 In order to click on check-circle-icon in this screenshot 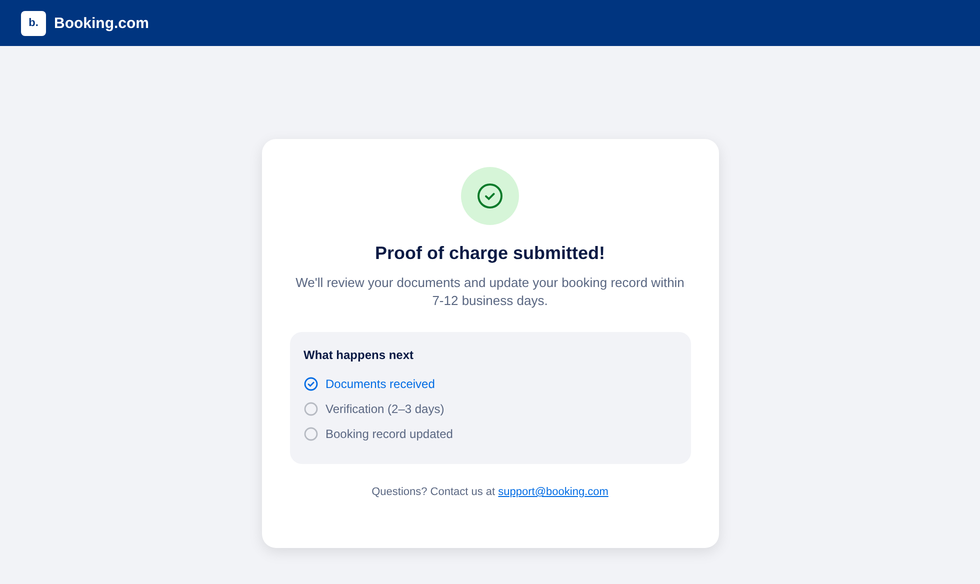, I will do `click(490, 196)`.